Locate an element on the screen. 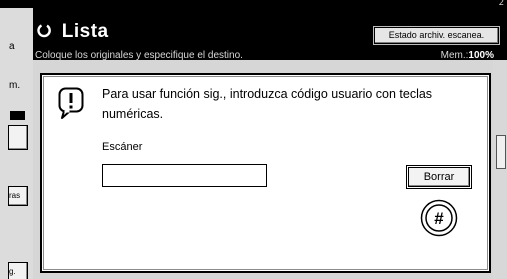 This screenshot has width=507, height=279. left-panel-button-tras: ras is located at coordinates (18, 196).